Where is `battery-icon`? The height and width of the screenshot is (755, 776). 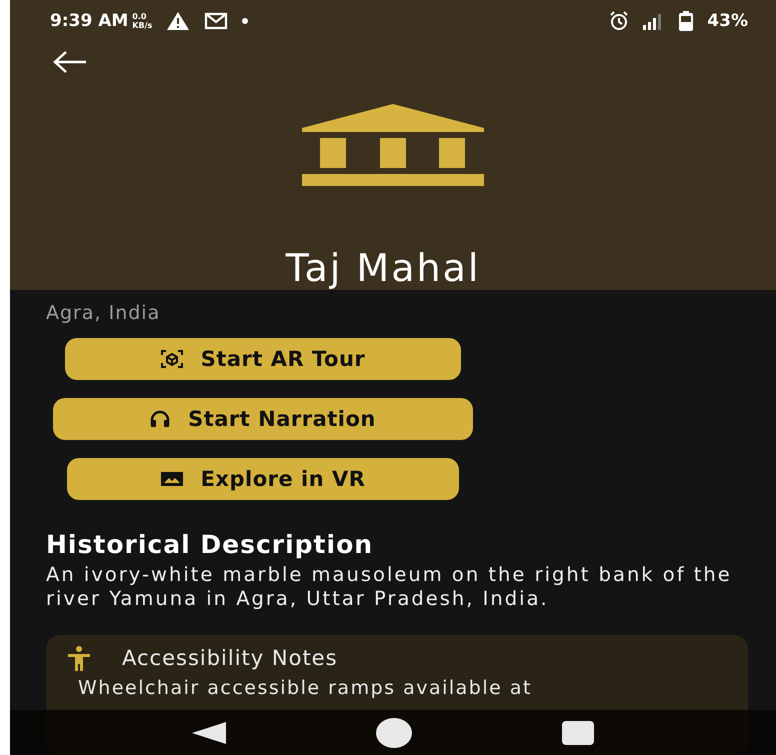 battery-icon is located at coordinates (686, 21).